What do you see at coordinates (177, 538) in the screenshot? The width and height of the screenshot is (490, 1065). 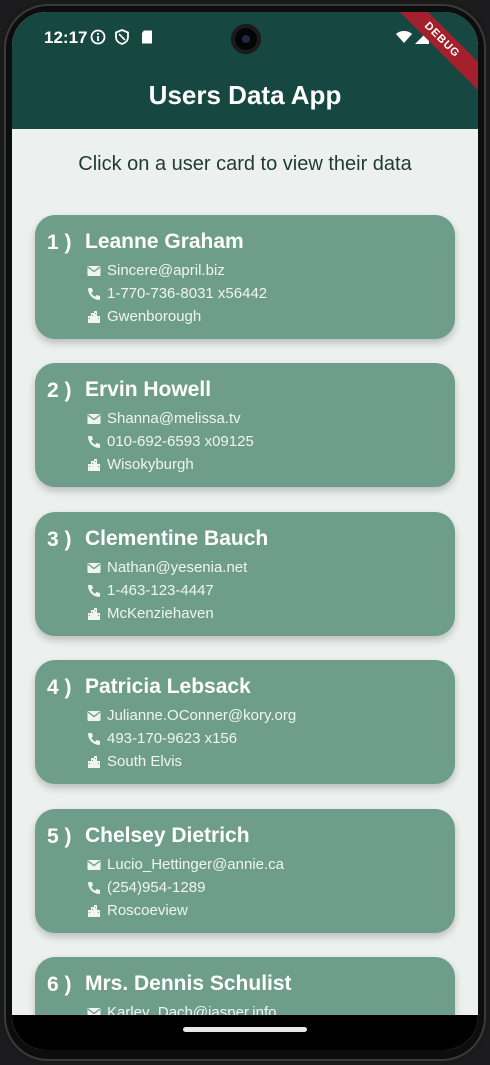 I see `user-name: Clementine Bauch` at bounding box center [177, 538].